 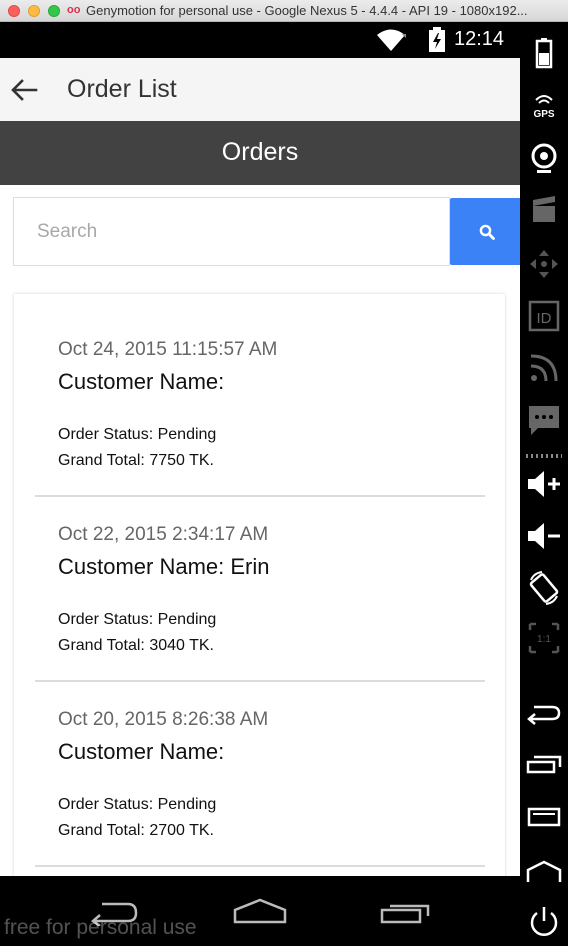 I want to click on power-icon, so click(x=544, y=922).